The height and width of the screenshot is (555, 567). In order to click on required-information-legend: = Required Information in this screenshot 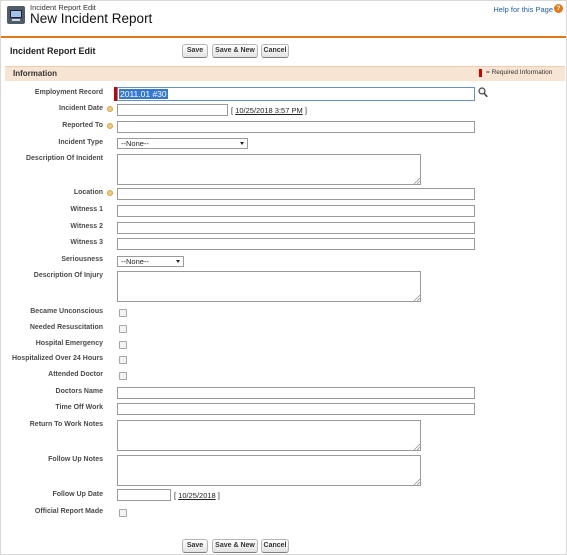, I will do `click(519, 72)`.